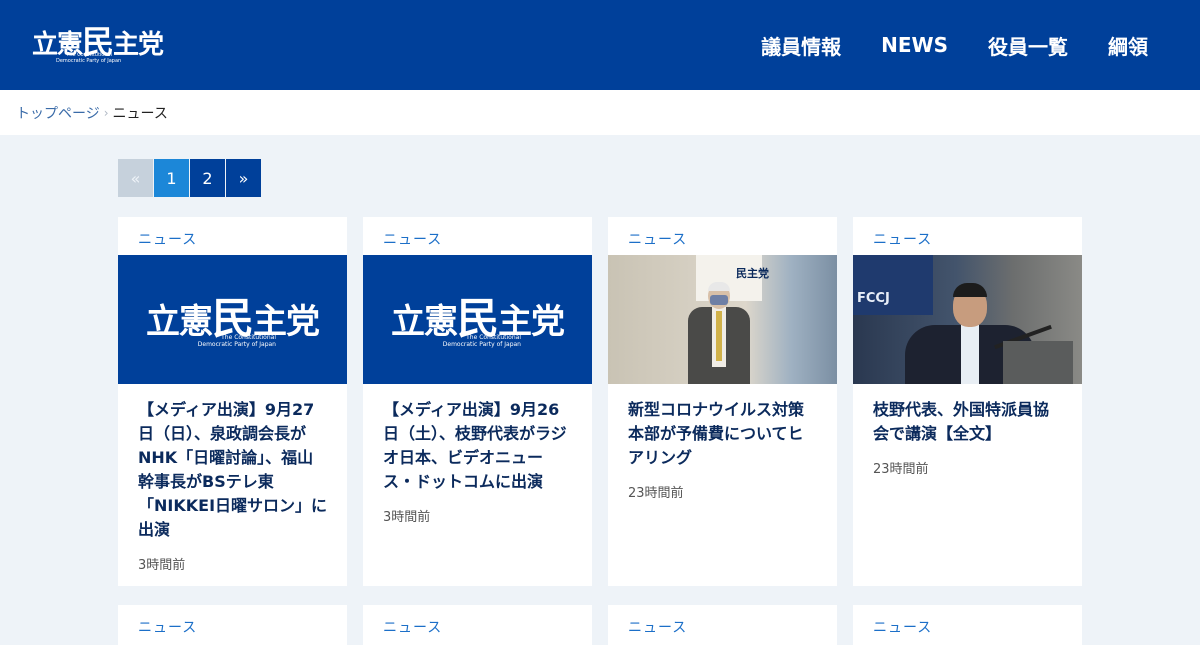 The image size is (1200, 645). I want to click on breadcrumb: トップページ › ニュース, so click(600, 112).